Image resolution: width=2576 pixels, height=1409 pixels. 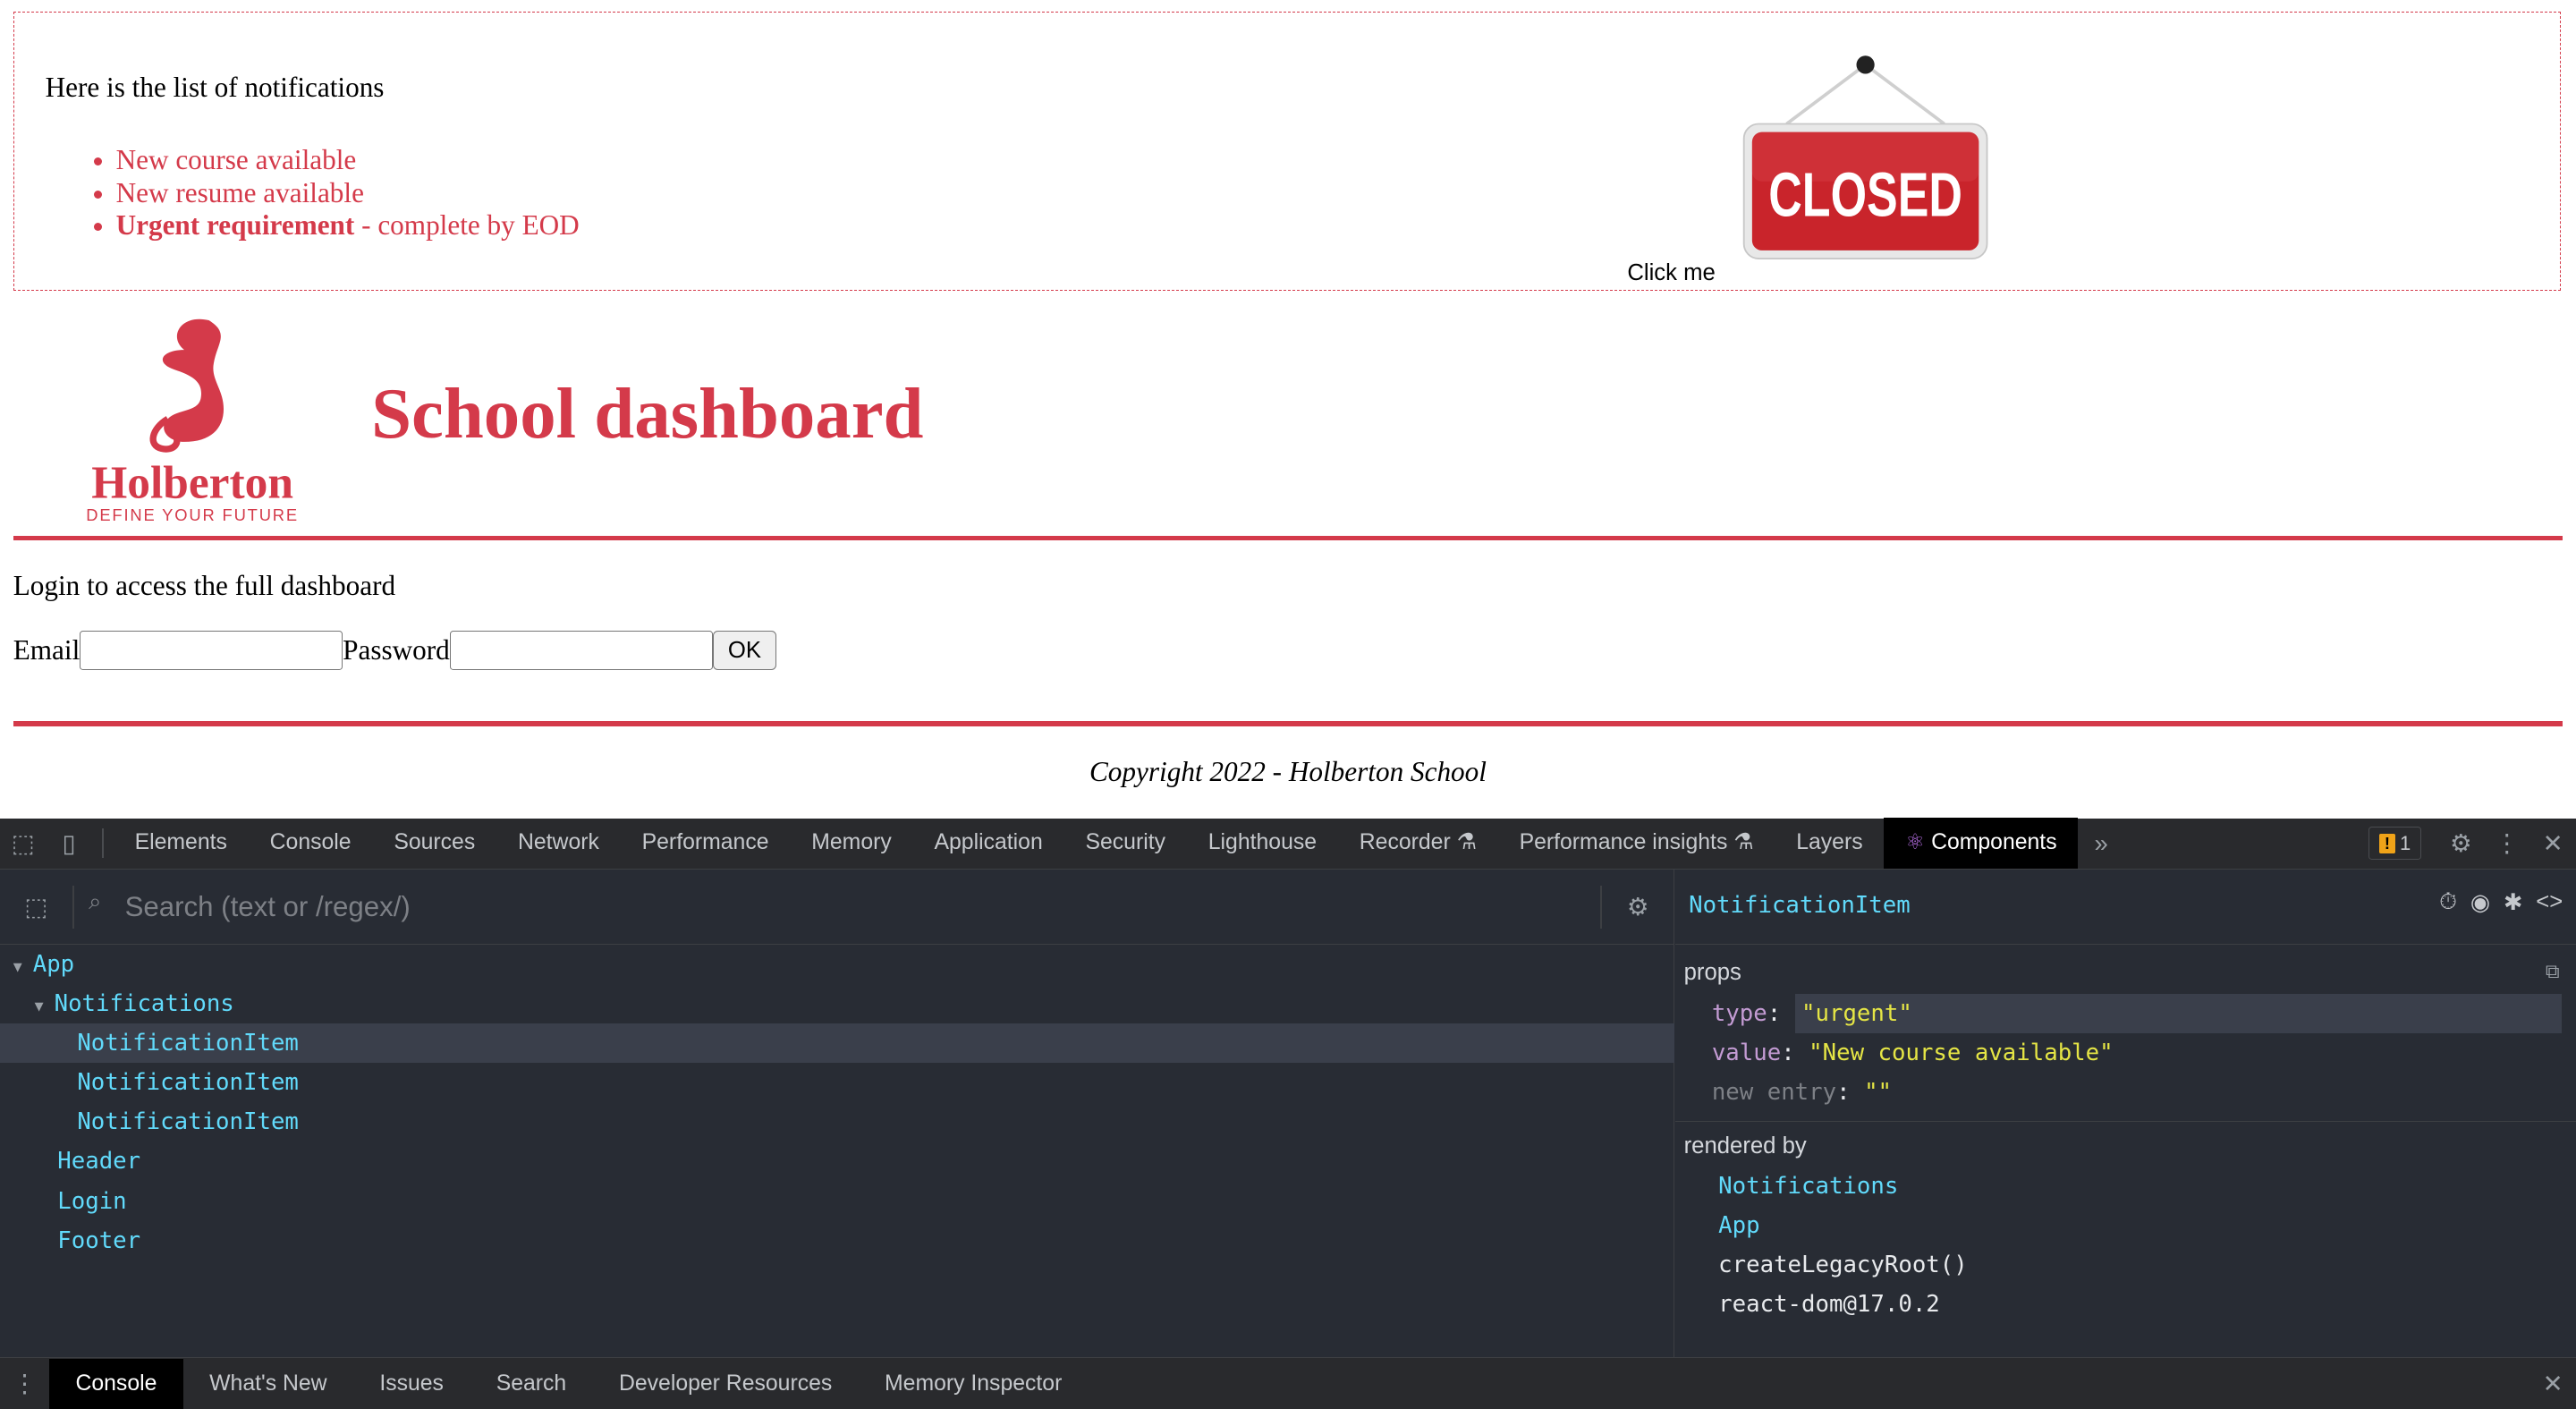 I want to click on tab-sources: Sources, so click(x=434, y=844).